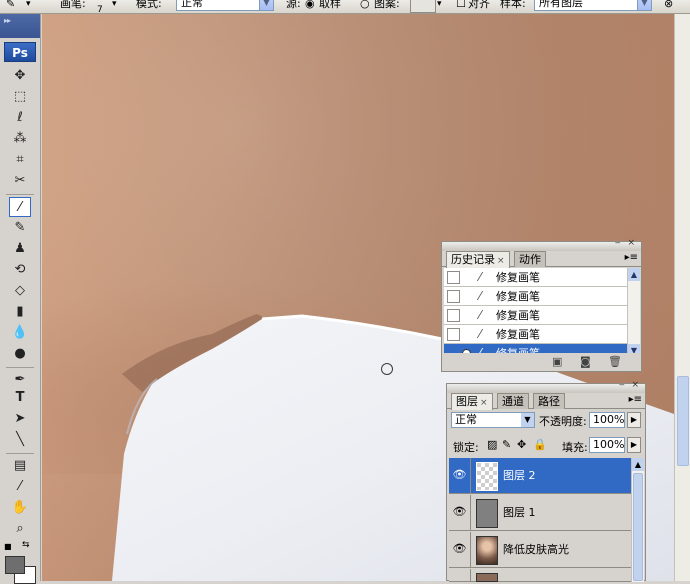 This screenshot has height=584, width=690. Describe the element at coordinates (20, 160) in the screenshot. I see `crop-icon: ⌗` at that location.